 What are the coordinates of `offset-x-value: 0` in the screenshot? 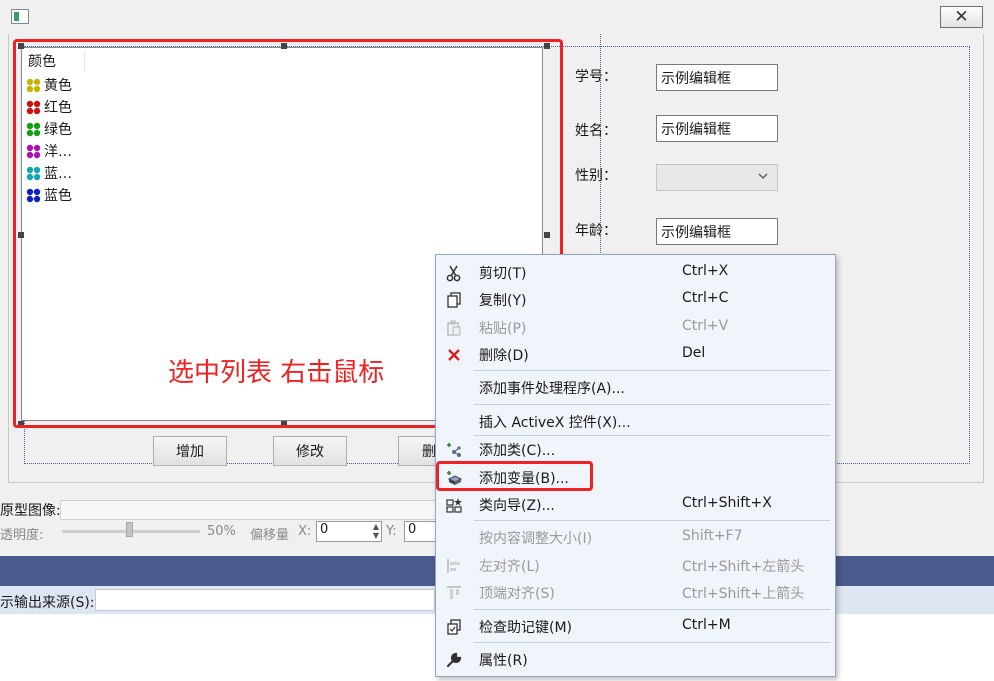 It's located at (324, 529).